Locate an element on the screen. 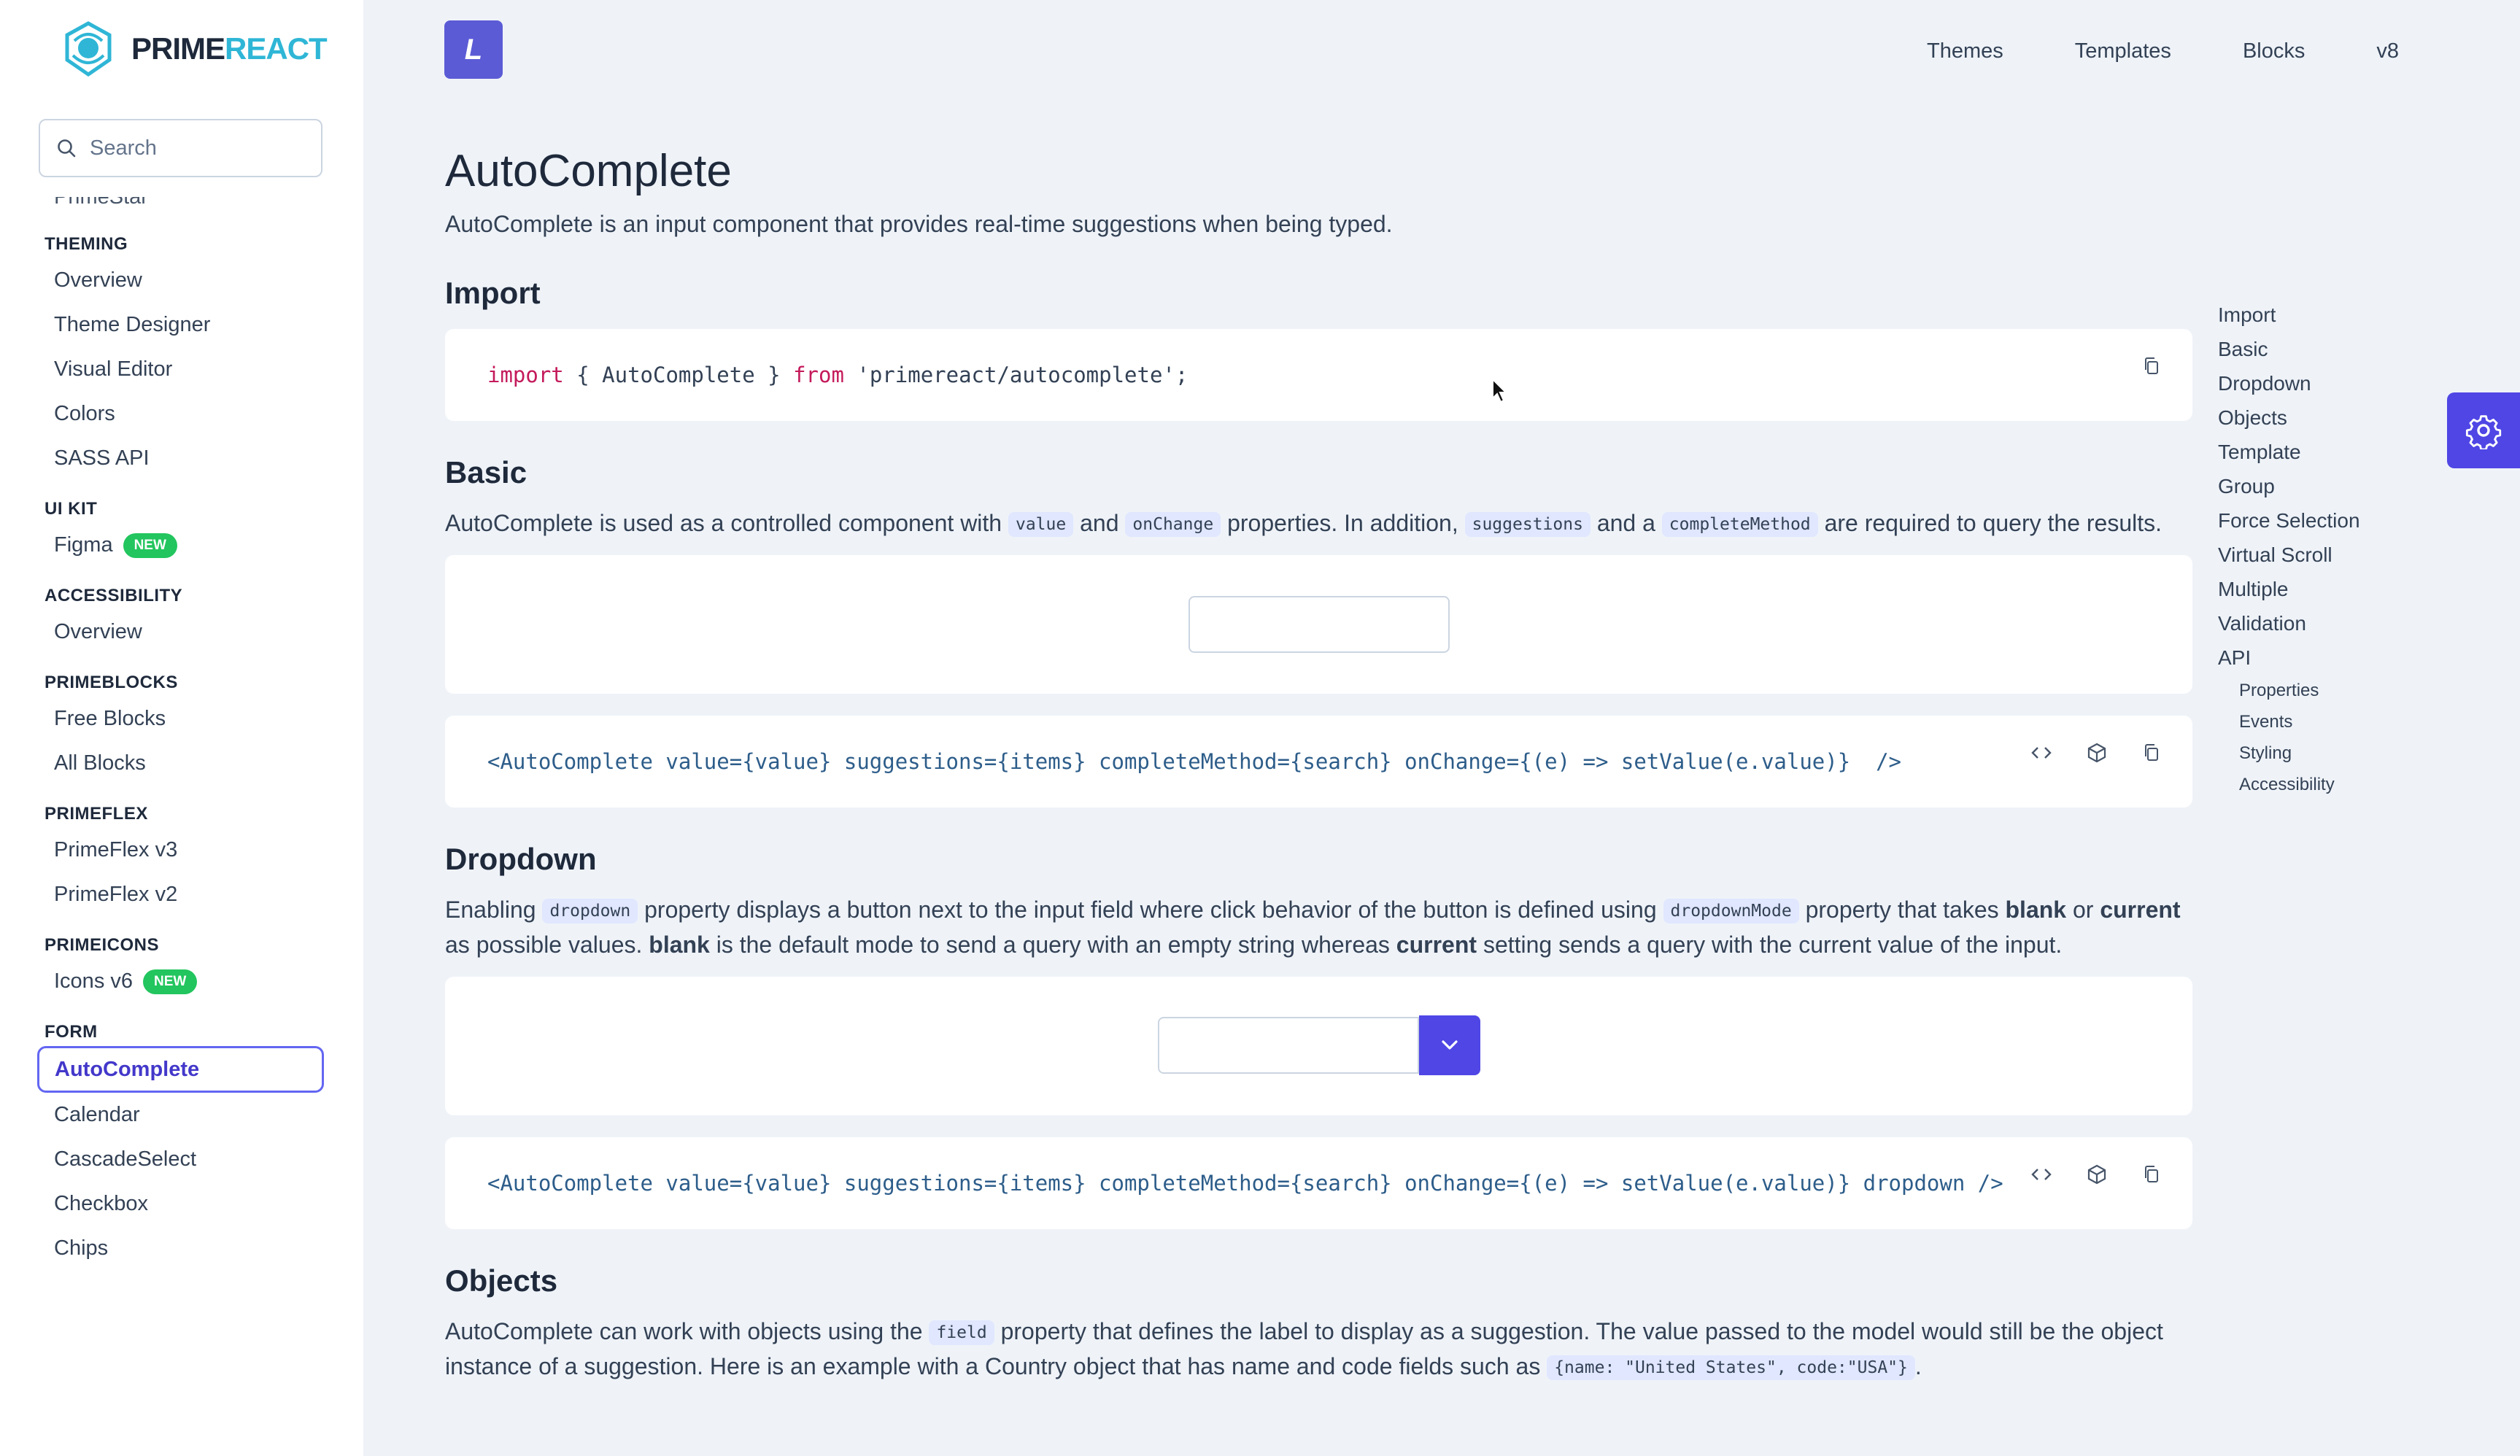  code-chip: dropdownMode is located at coordinates (1731, 911).